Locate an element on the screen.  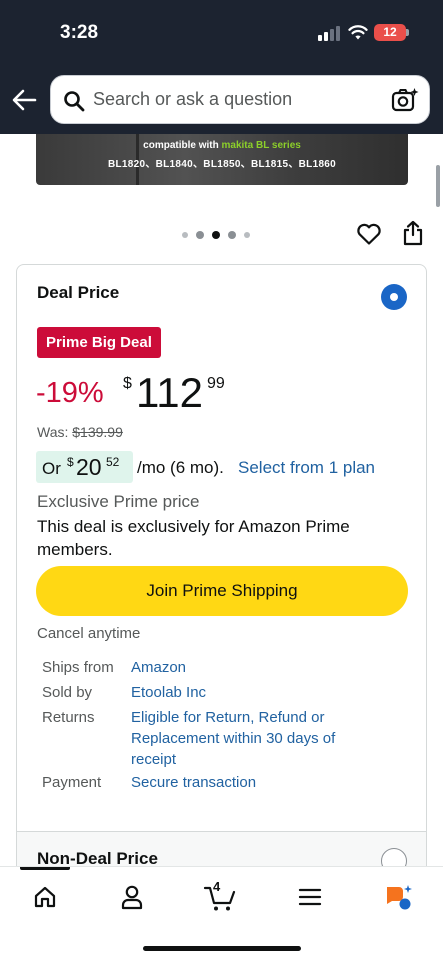
app-header: 3:28 12 is located at coordinates (221, 67).